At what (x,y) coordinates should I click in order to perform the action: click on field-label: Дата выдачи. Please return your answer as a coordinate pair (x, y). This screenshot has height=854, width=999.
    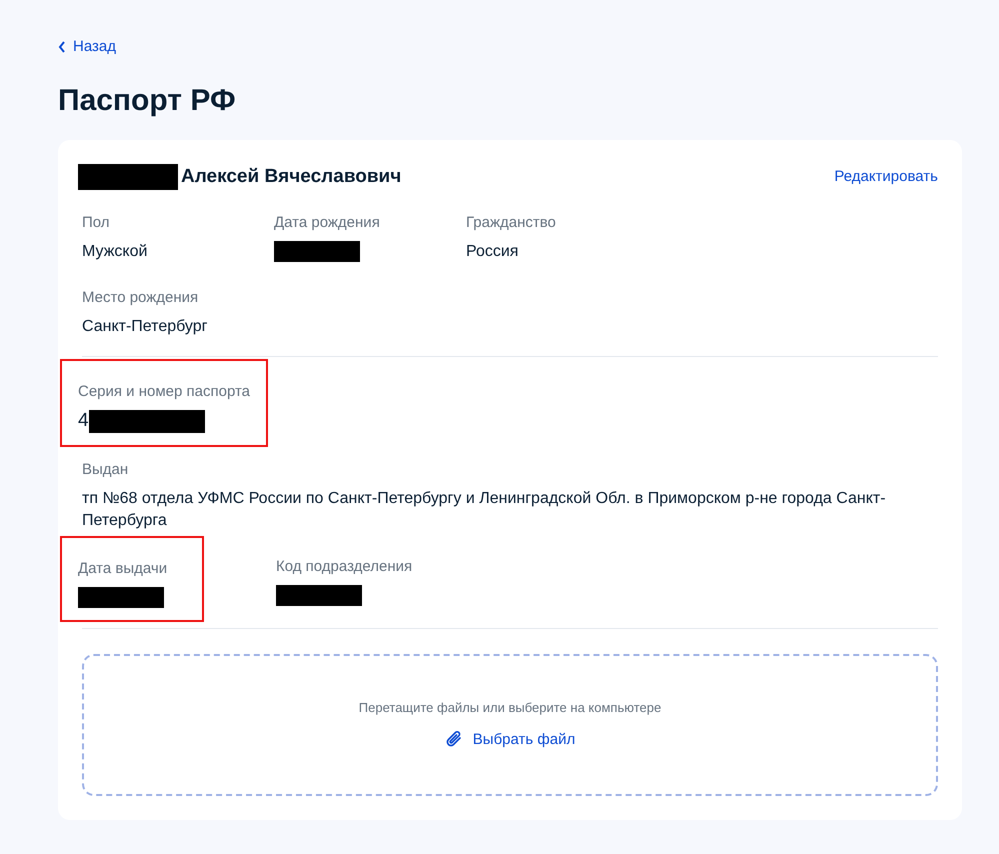
    Looking at the image, I should click on (123, 568).